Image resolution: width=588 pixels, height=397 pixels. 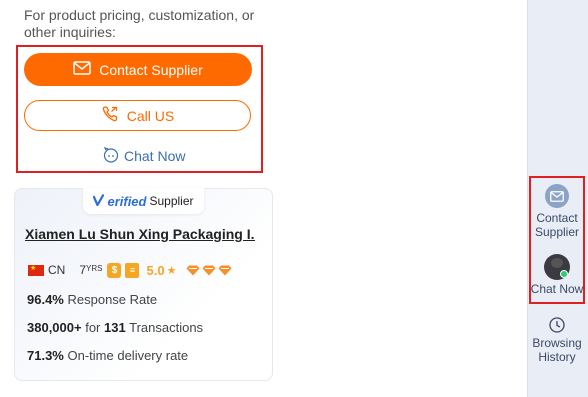 I want to click on chat-now-label: Chat Now, so click(x=155, y=156).